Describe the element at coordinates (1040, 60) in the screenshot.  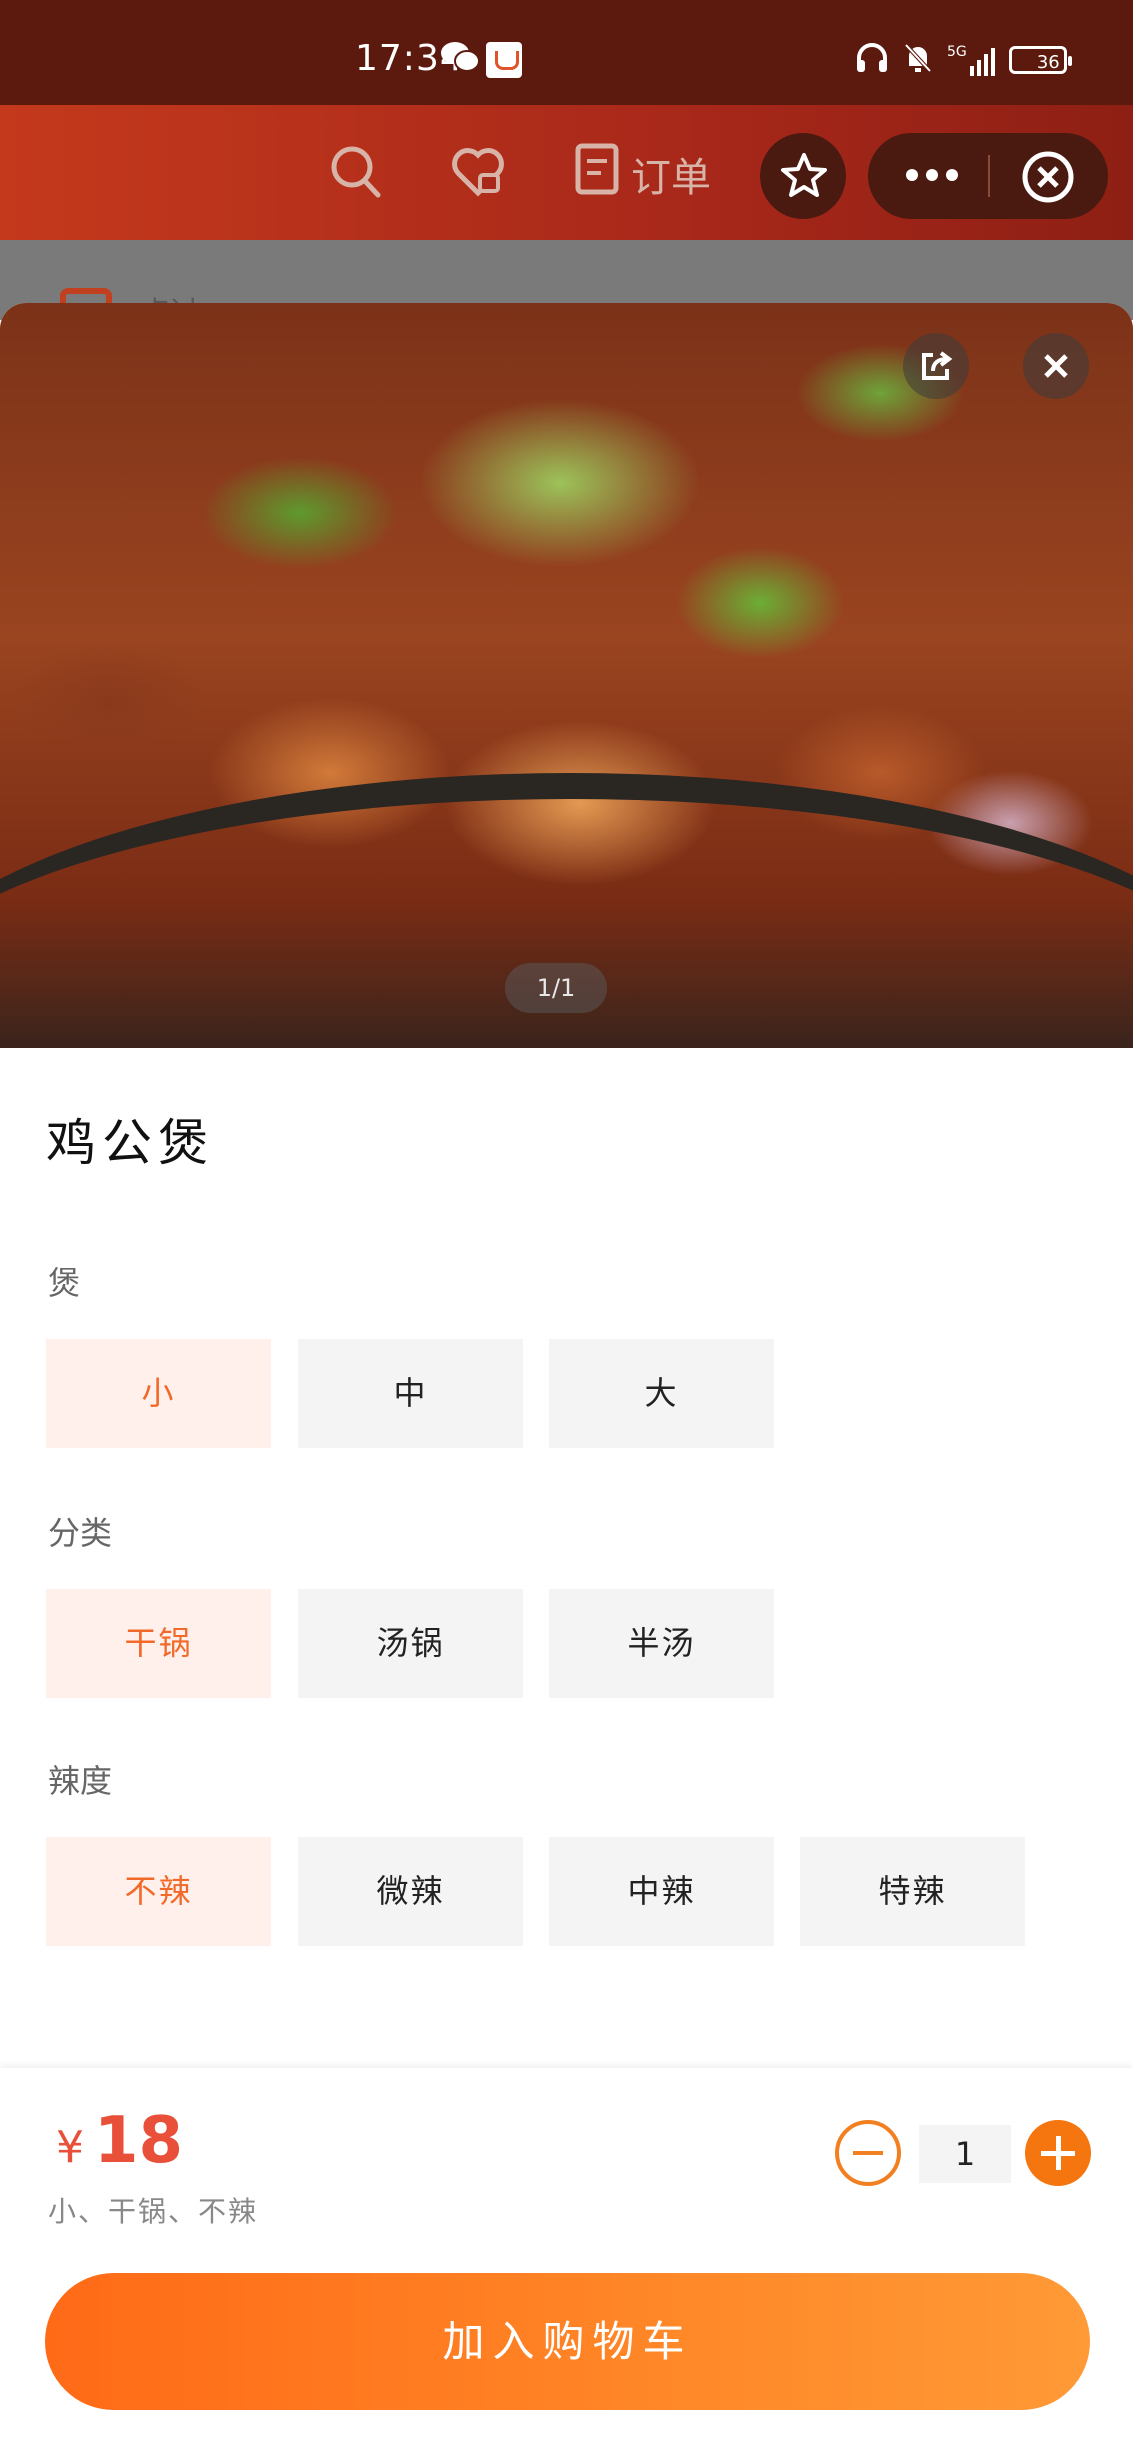
I see `battery-icon: 36` at that location.